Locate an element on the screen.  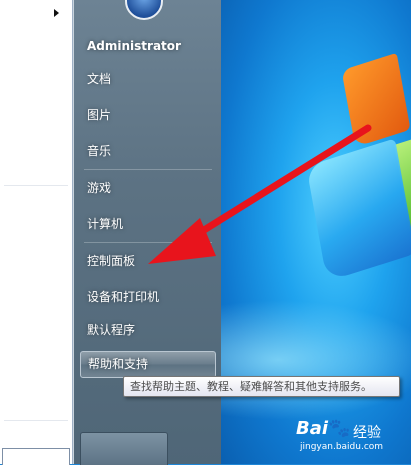
menu-item-pictures: 图片 is located at coordinates (148, 115).